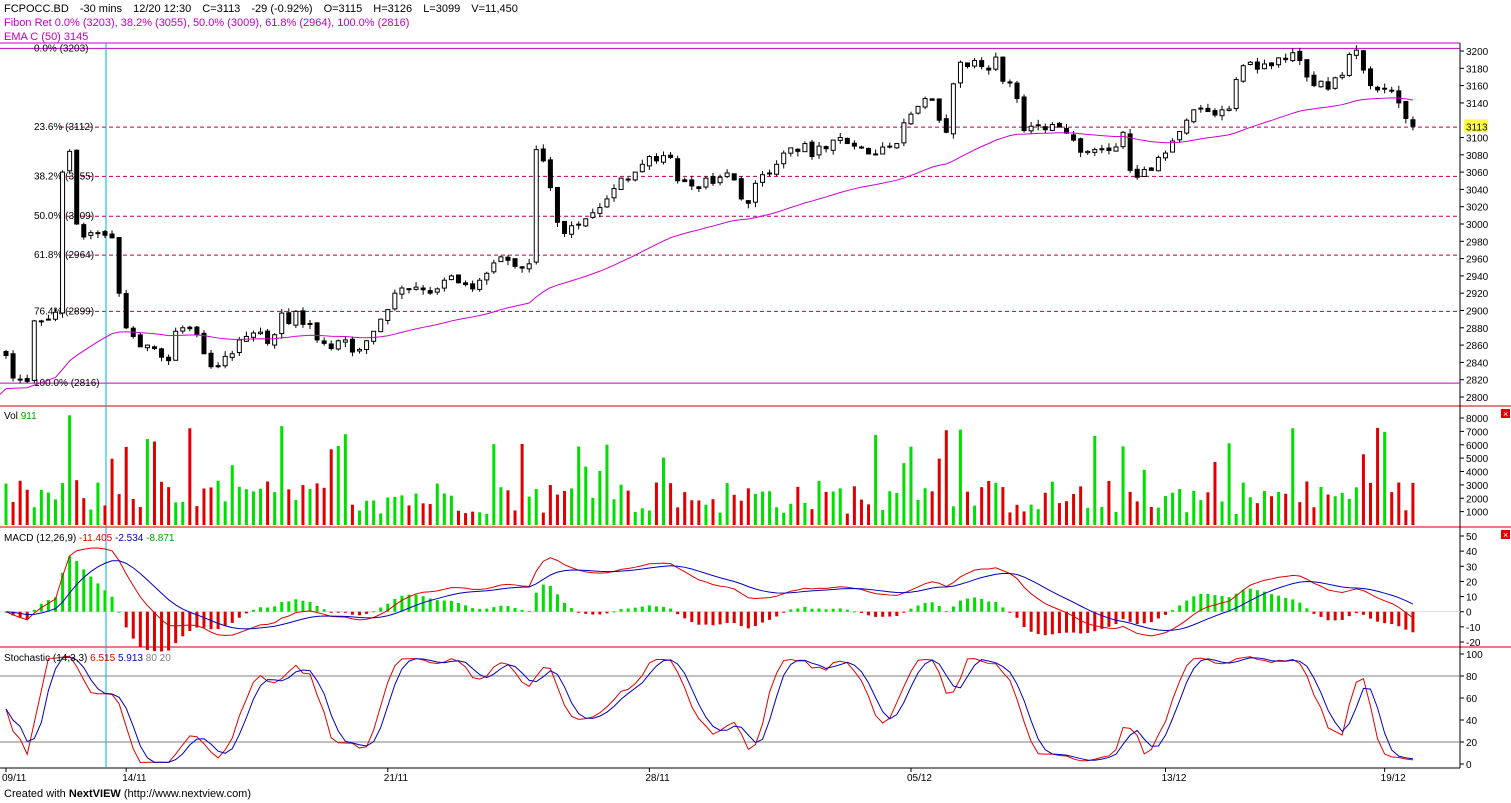 Image resolution: width=1511 pixels, height=803 pixels. I want to click on volume-label: Vol, so click(11, 416).